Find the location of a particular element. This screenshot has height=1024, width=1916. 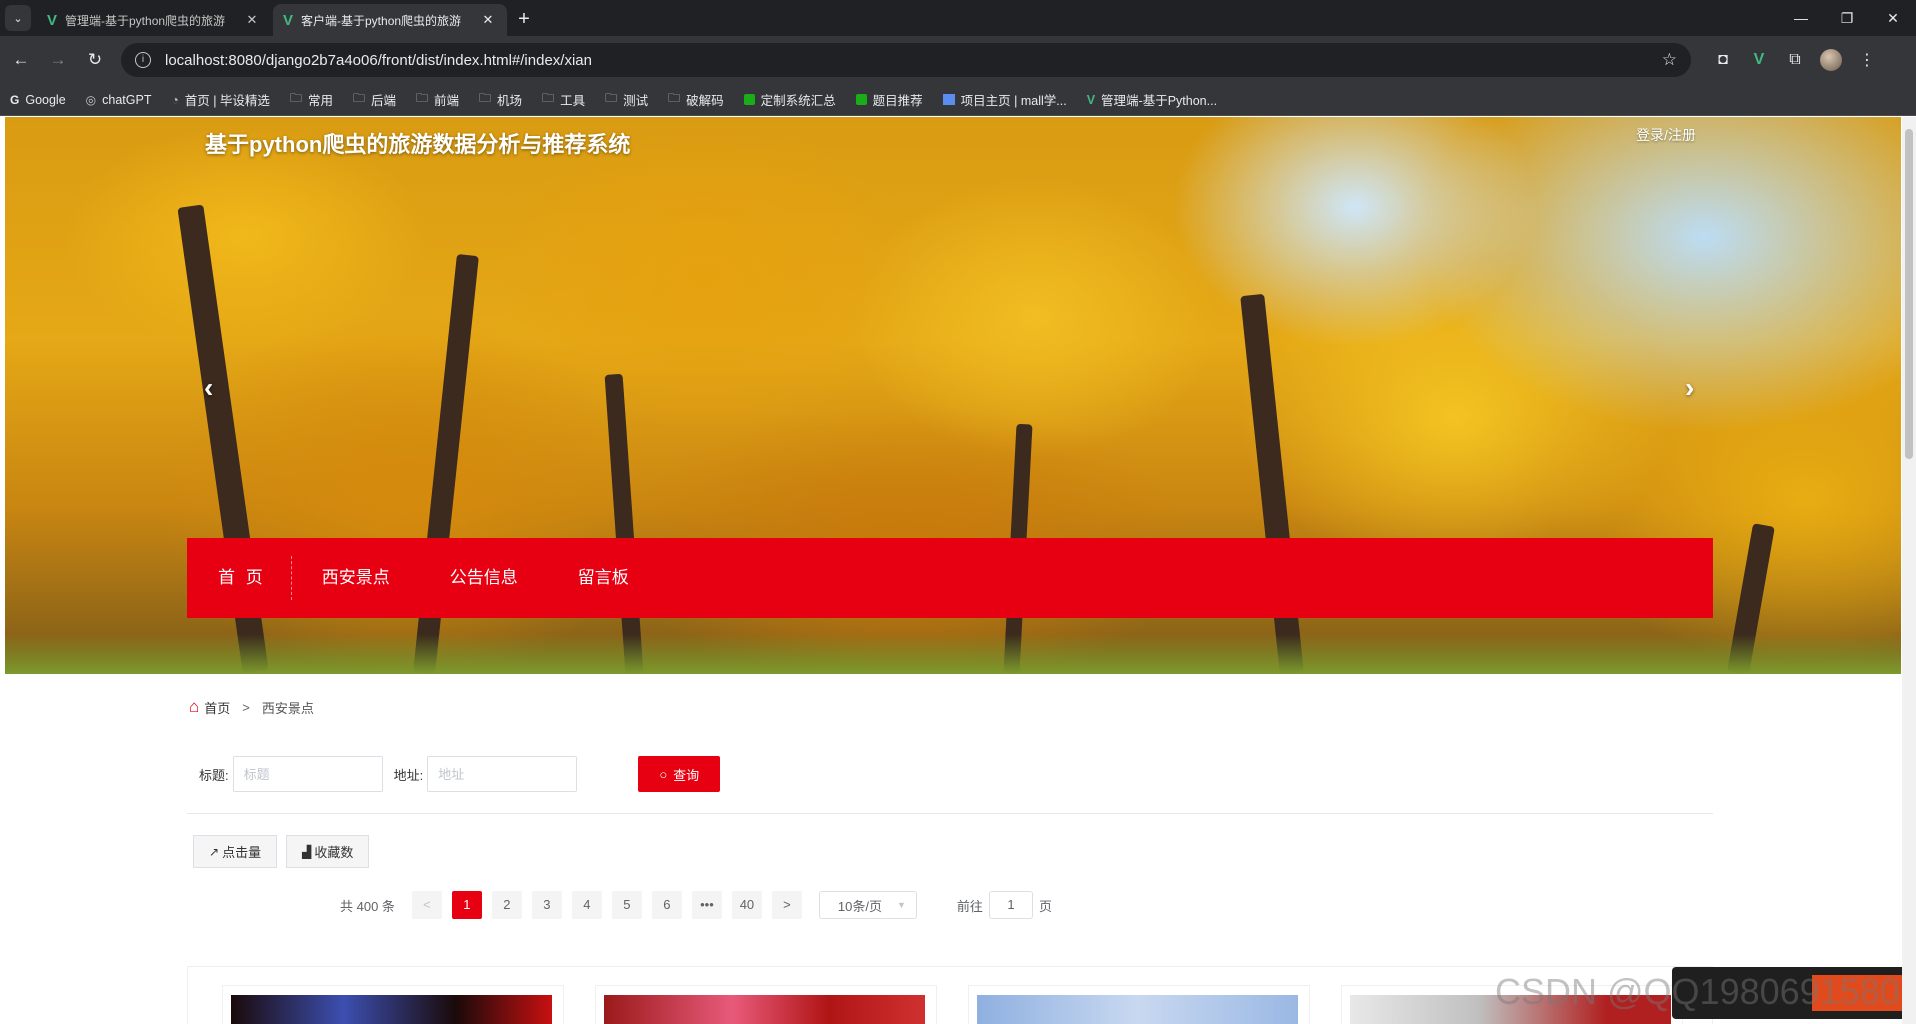

watermark: CSDN @QQ1980691580 is located at coordinates (1697, 991).